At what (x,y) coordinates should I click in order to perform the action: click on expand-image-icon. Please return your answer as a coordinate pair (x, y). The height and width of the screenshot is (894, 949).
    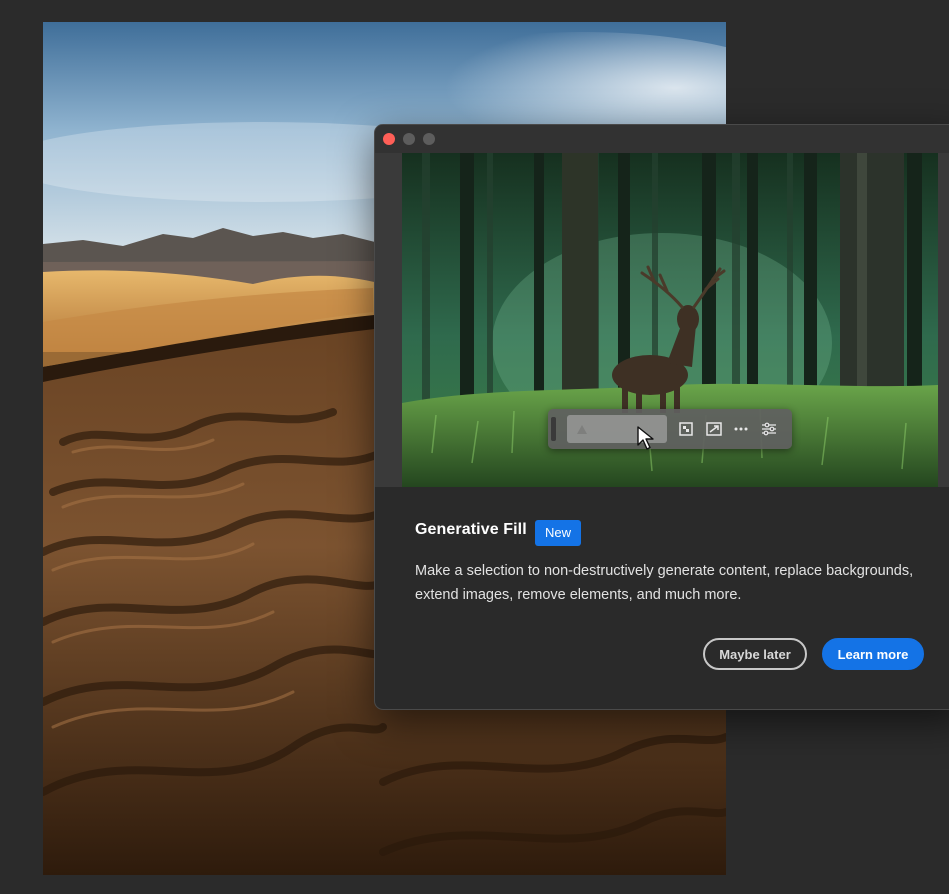
    Looking at the image, I should click on (714, 429).